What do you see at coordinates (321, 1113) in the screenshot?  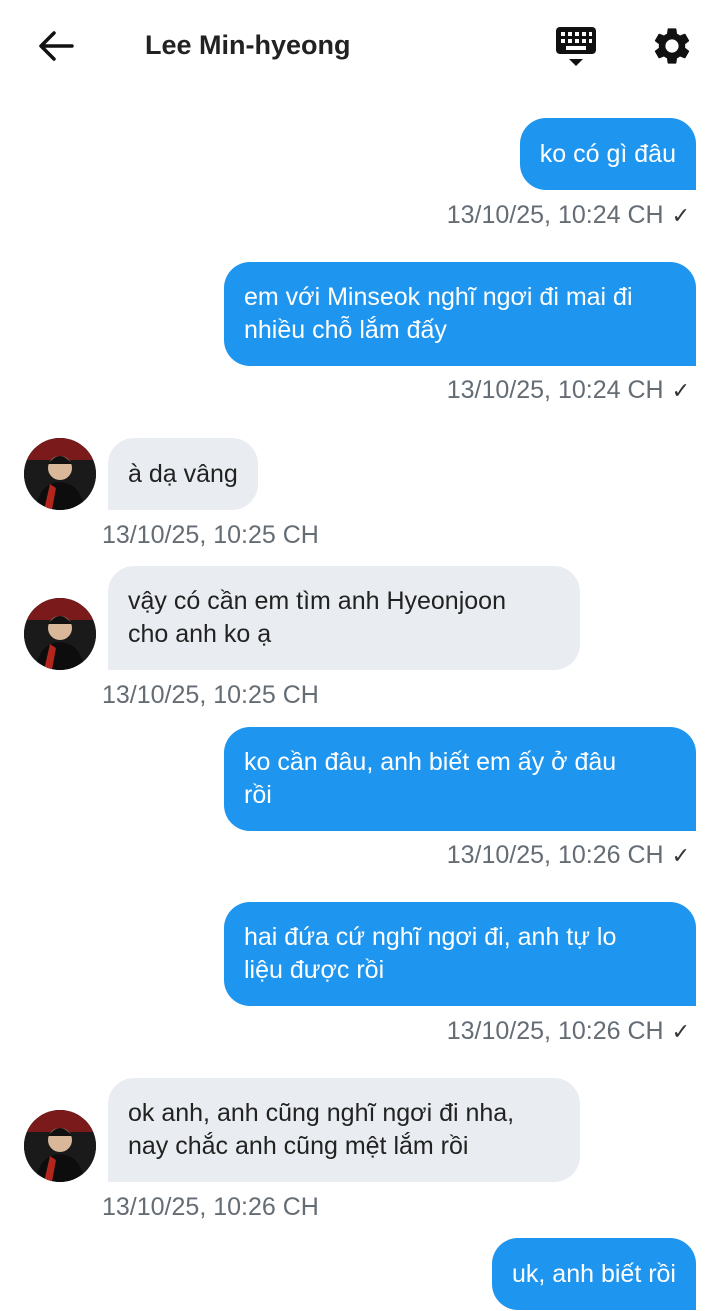 I see `message-text-line: ok anh, anh cũng nghĩ ngơi đi nha,` at bounding box center [321, 1113].